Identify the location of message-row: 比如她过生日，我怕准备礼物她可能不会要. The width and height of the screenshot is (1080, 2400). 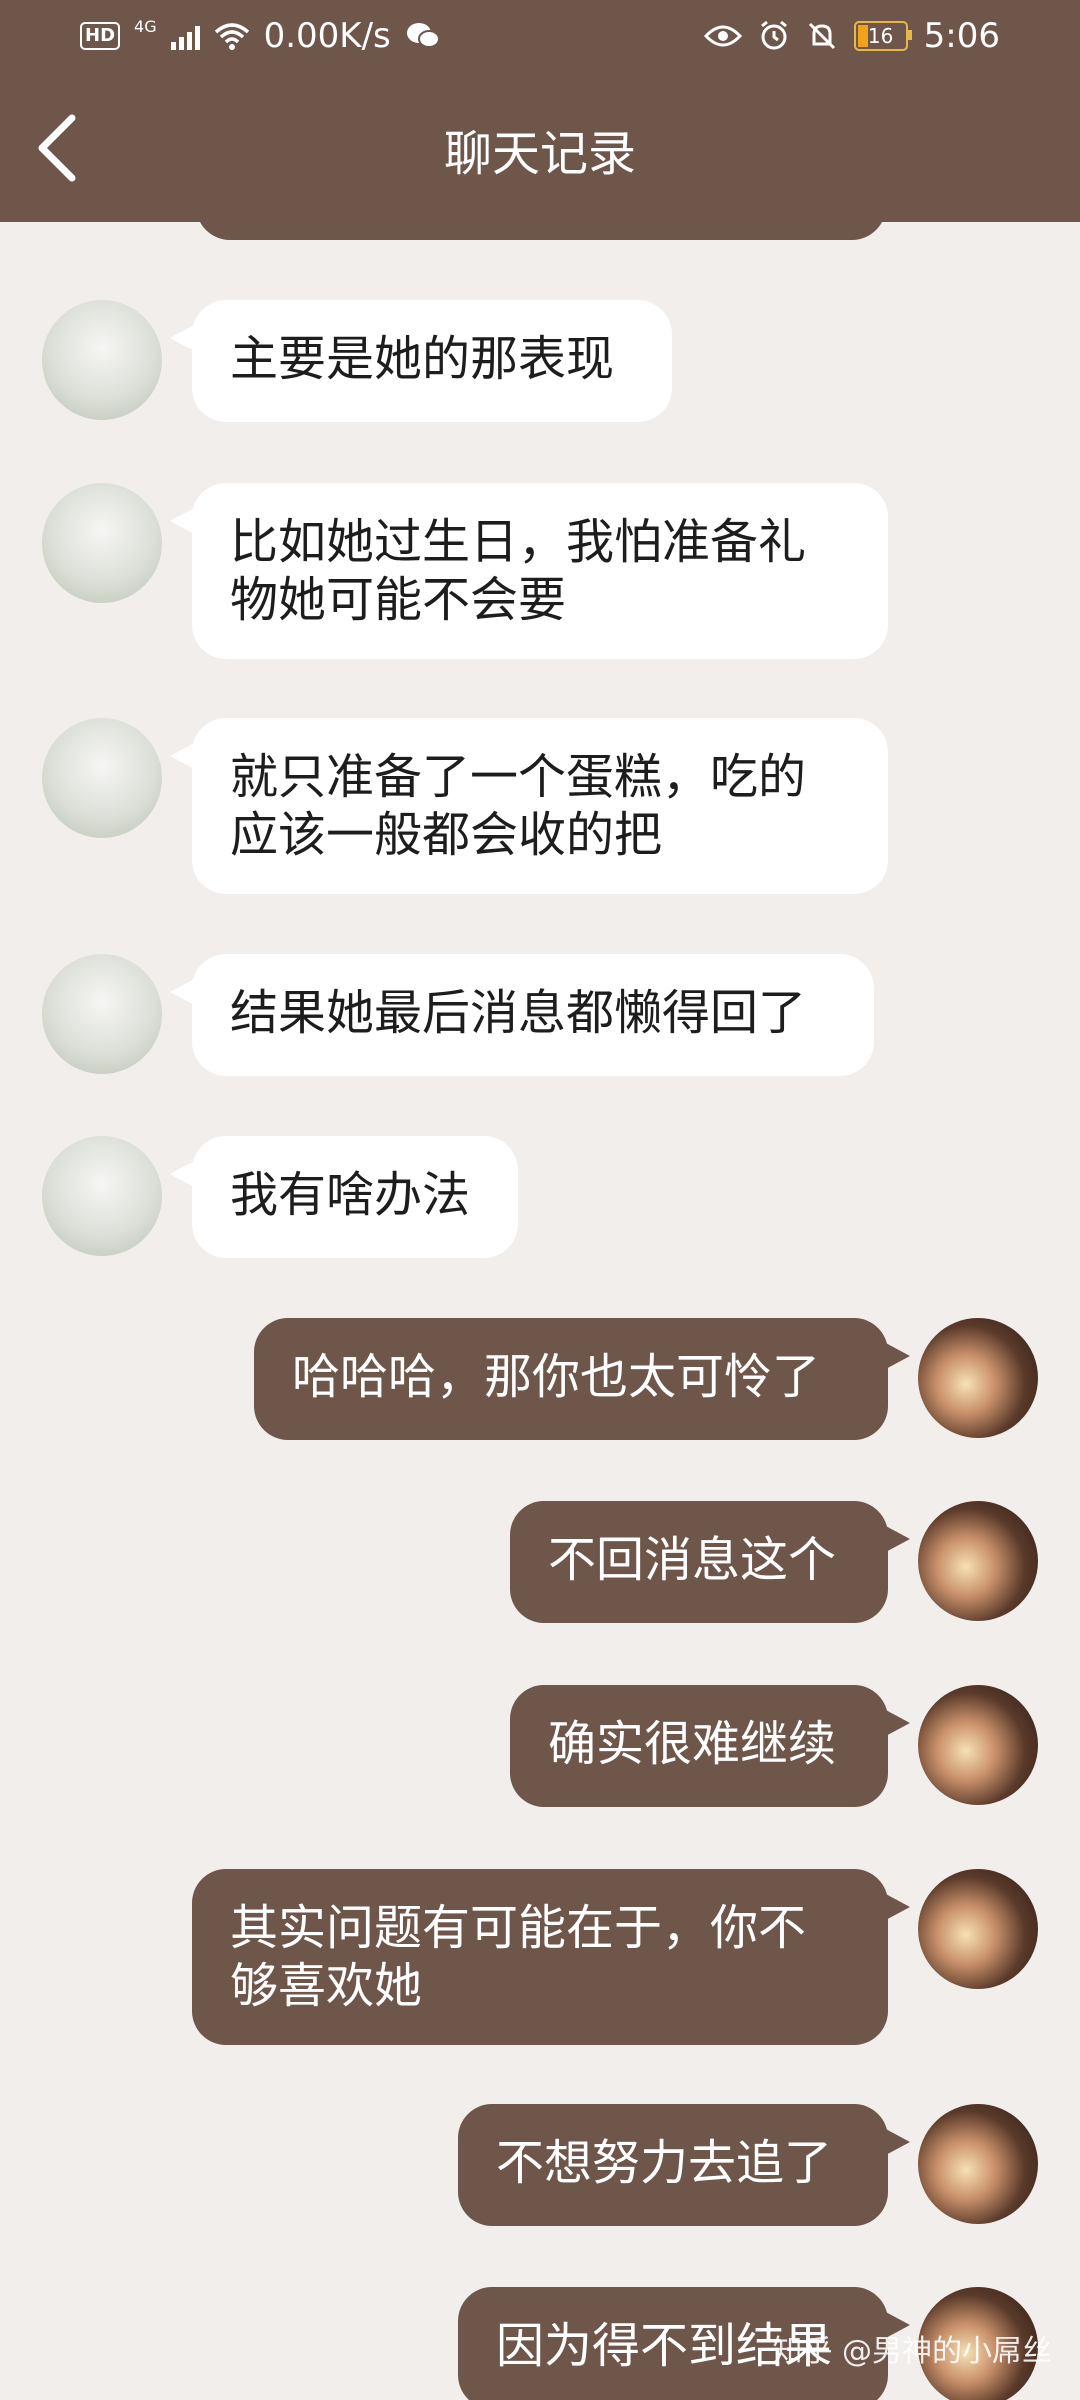
(540, 571).